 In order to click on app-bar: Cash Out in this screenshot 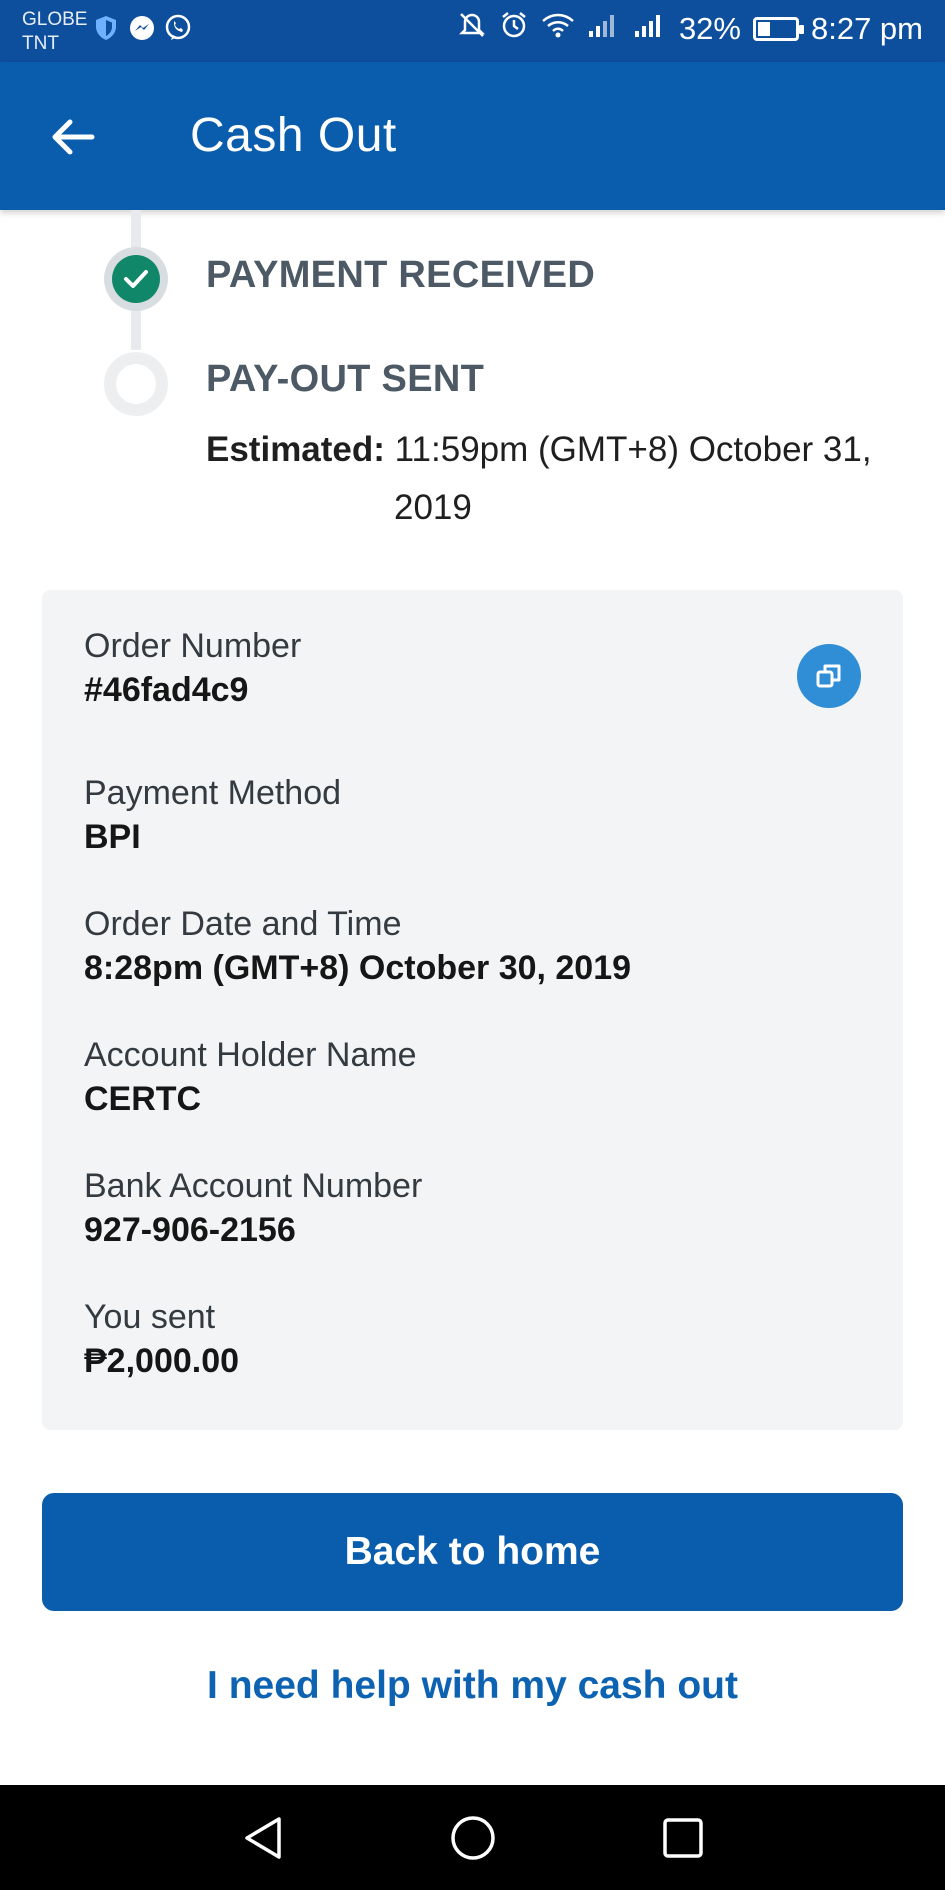, I will do `click(472, 136)`.